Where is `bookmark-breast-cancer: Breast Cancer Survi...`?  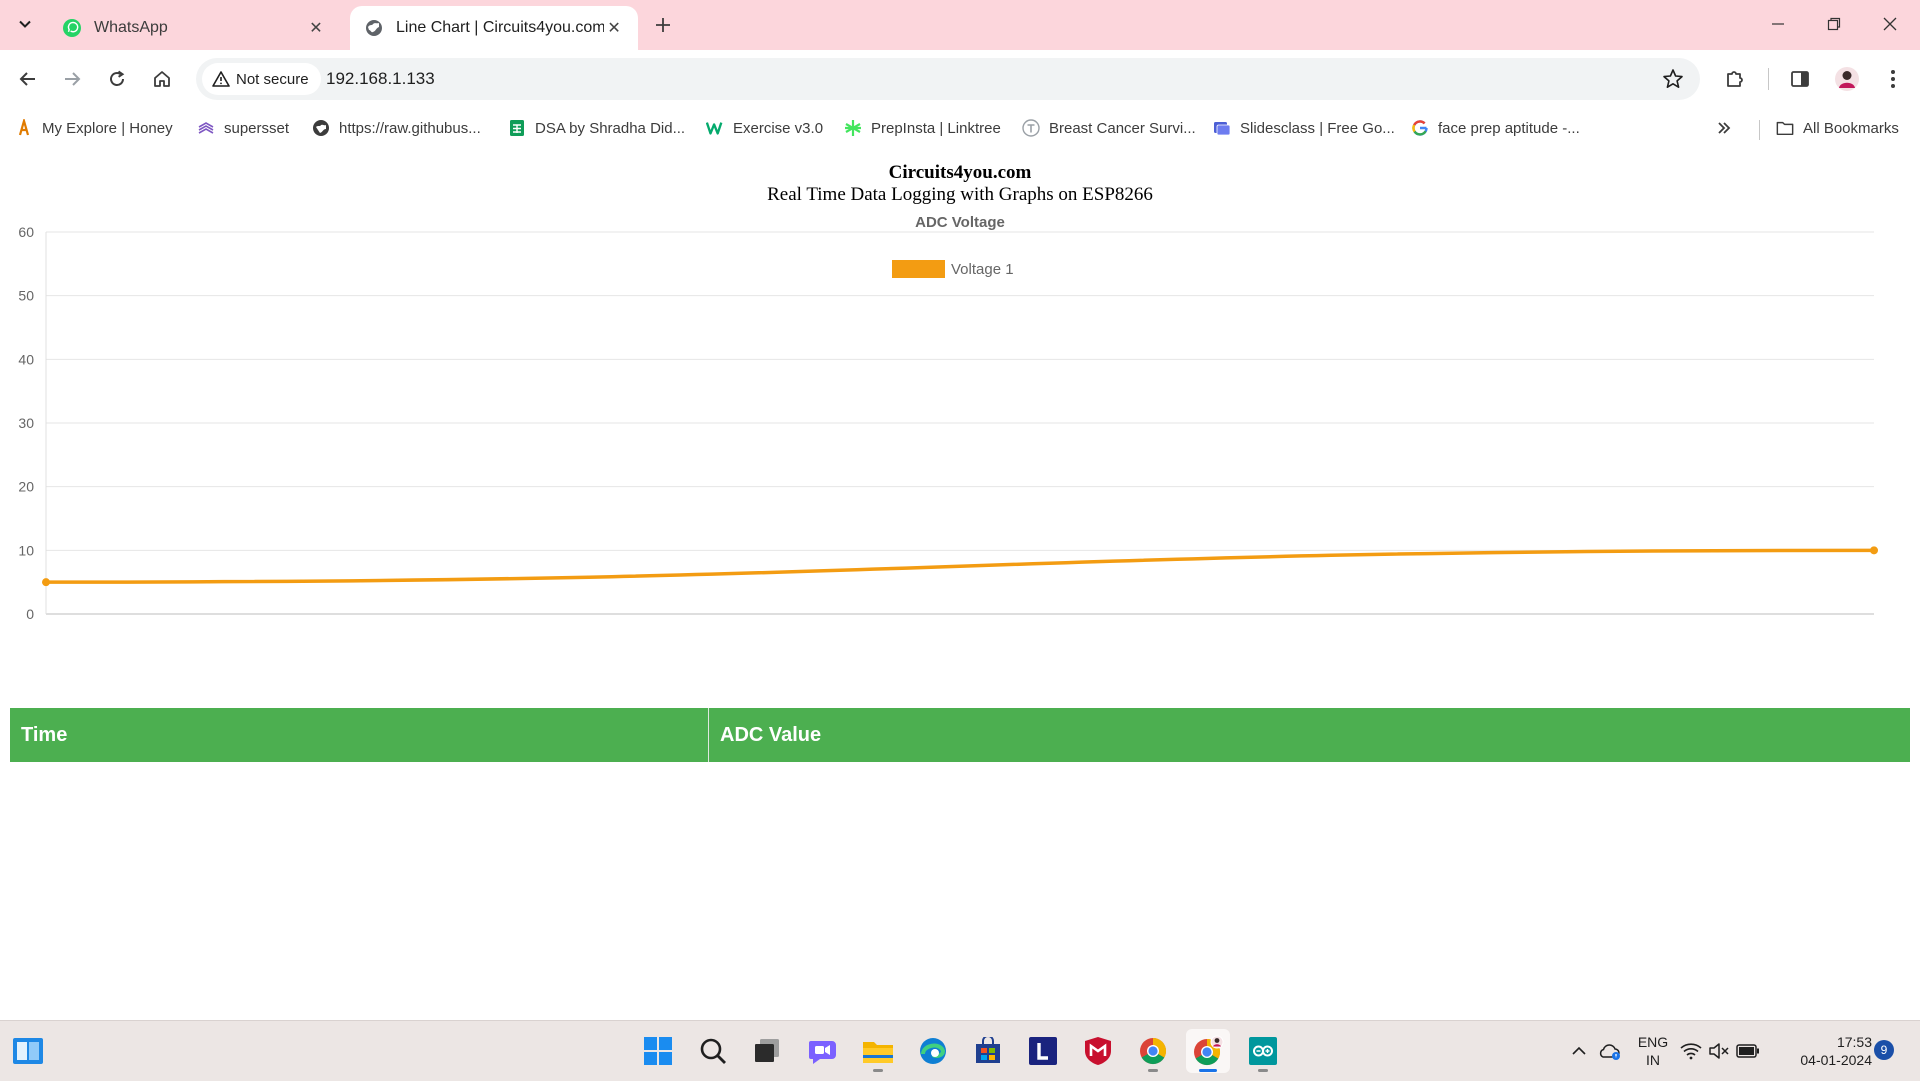
bookmark-breast-cancer: Breast Cancer Survi... is located at coordinates (1109, 128).